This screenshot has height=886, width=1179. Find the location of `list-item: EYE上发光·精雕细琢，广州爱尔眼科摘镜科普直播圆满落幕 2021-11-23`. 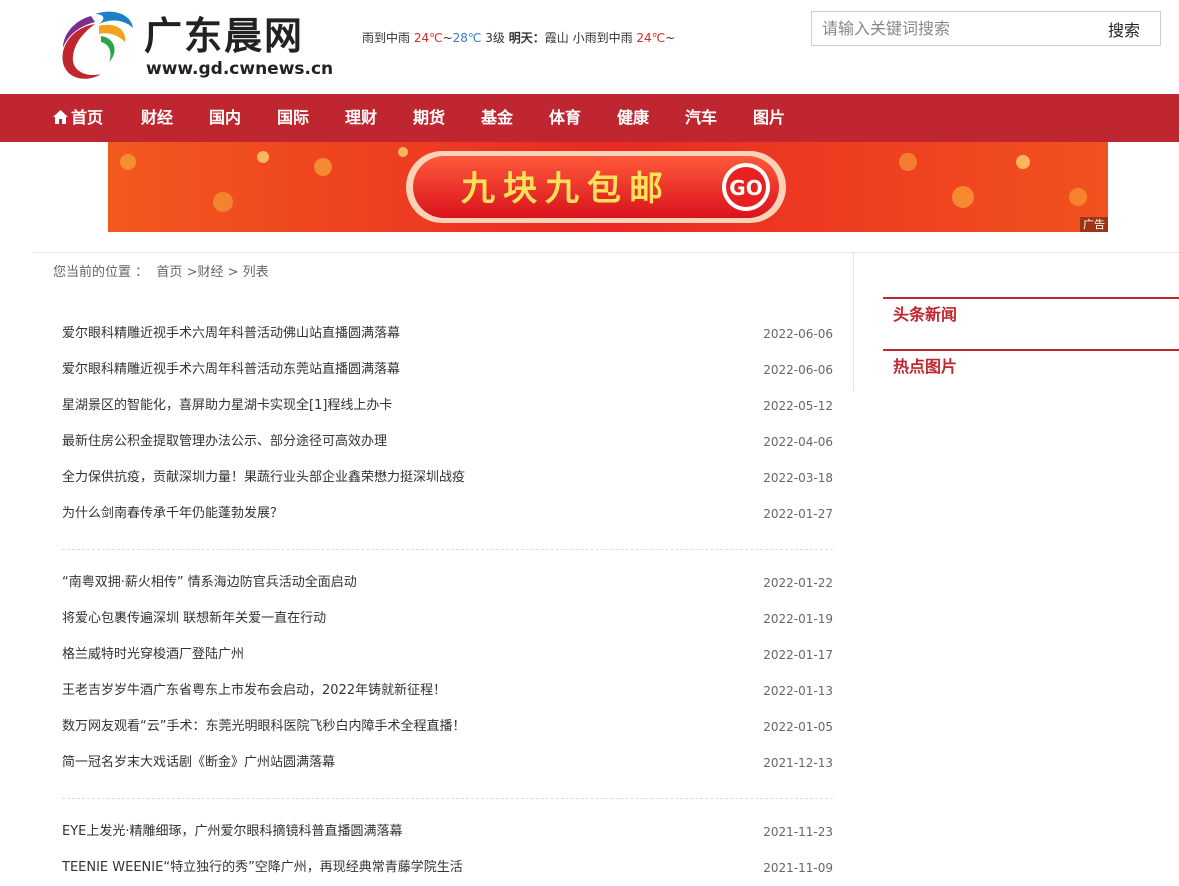

list-item: EYE上发光·精雕细琢，广州爱尔眼科摘镜科普直播圆满落幕 2021-11-23 is located at coordinates (447, 832).